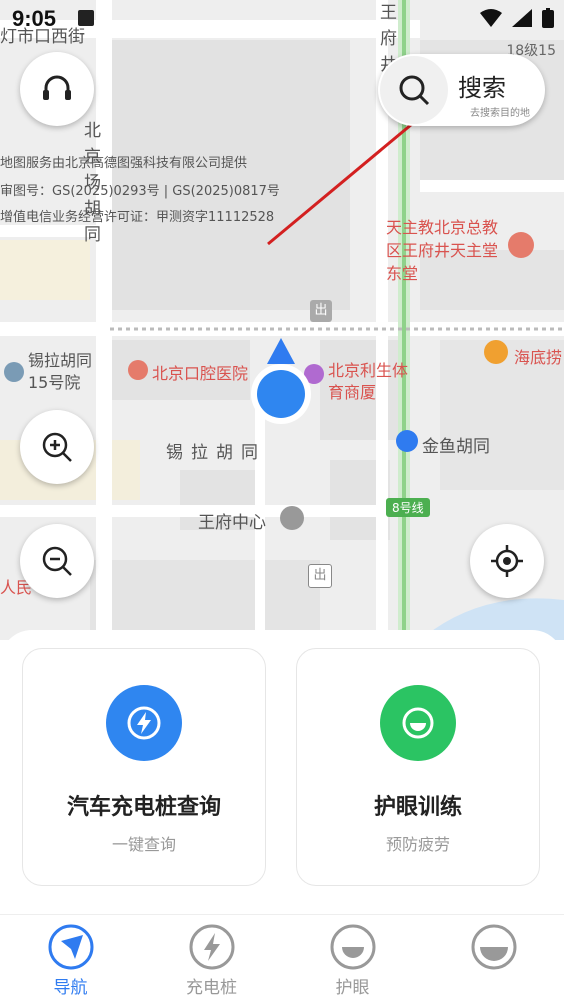 The width and height of the screenshot is (564, 1005). What do you see at coordinates (407, 441) in the screenshot?
I see `metro-icon` at bounding box center [407, 441].